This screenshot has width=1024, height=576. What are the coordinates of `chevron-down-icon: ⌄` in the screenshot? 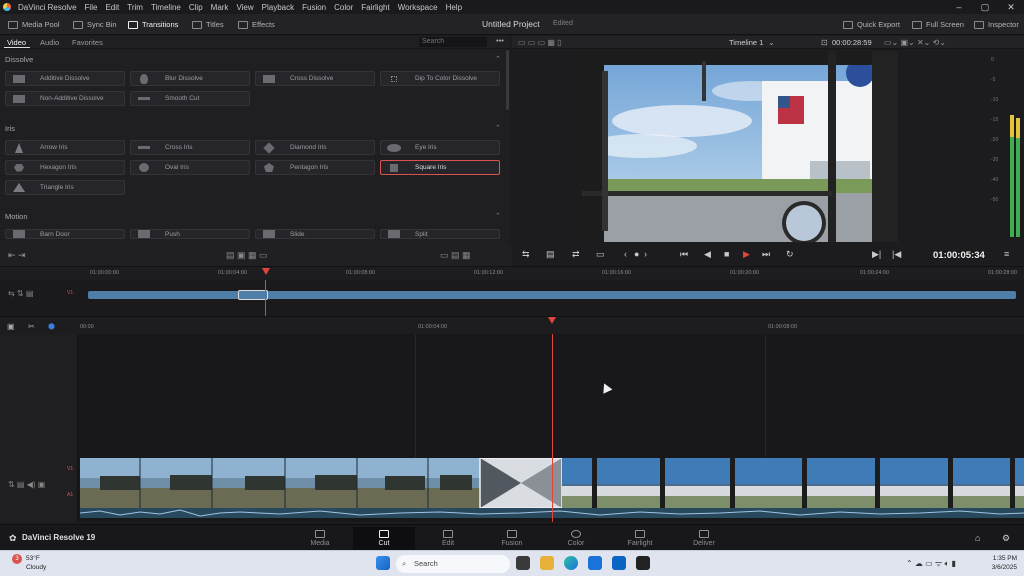 It's located at (771, 42).